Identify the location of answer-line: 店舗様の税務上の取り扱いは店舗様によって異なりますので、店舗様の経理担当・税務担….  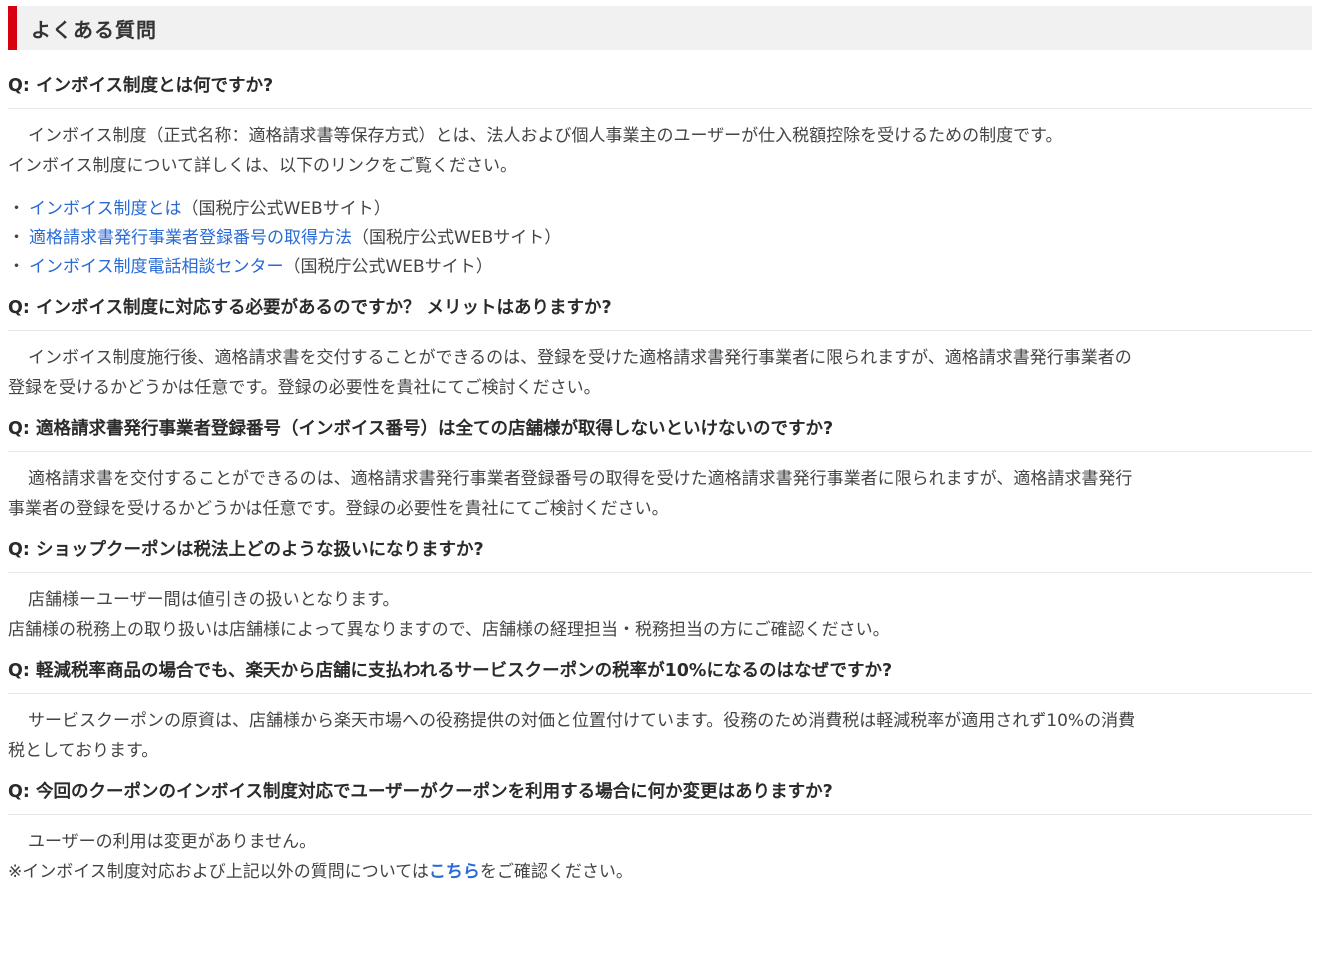
(449, 630).